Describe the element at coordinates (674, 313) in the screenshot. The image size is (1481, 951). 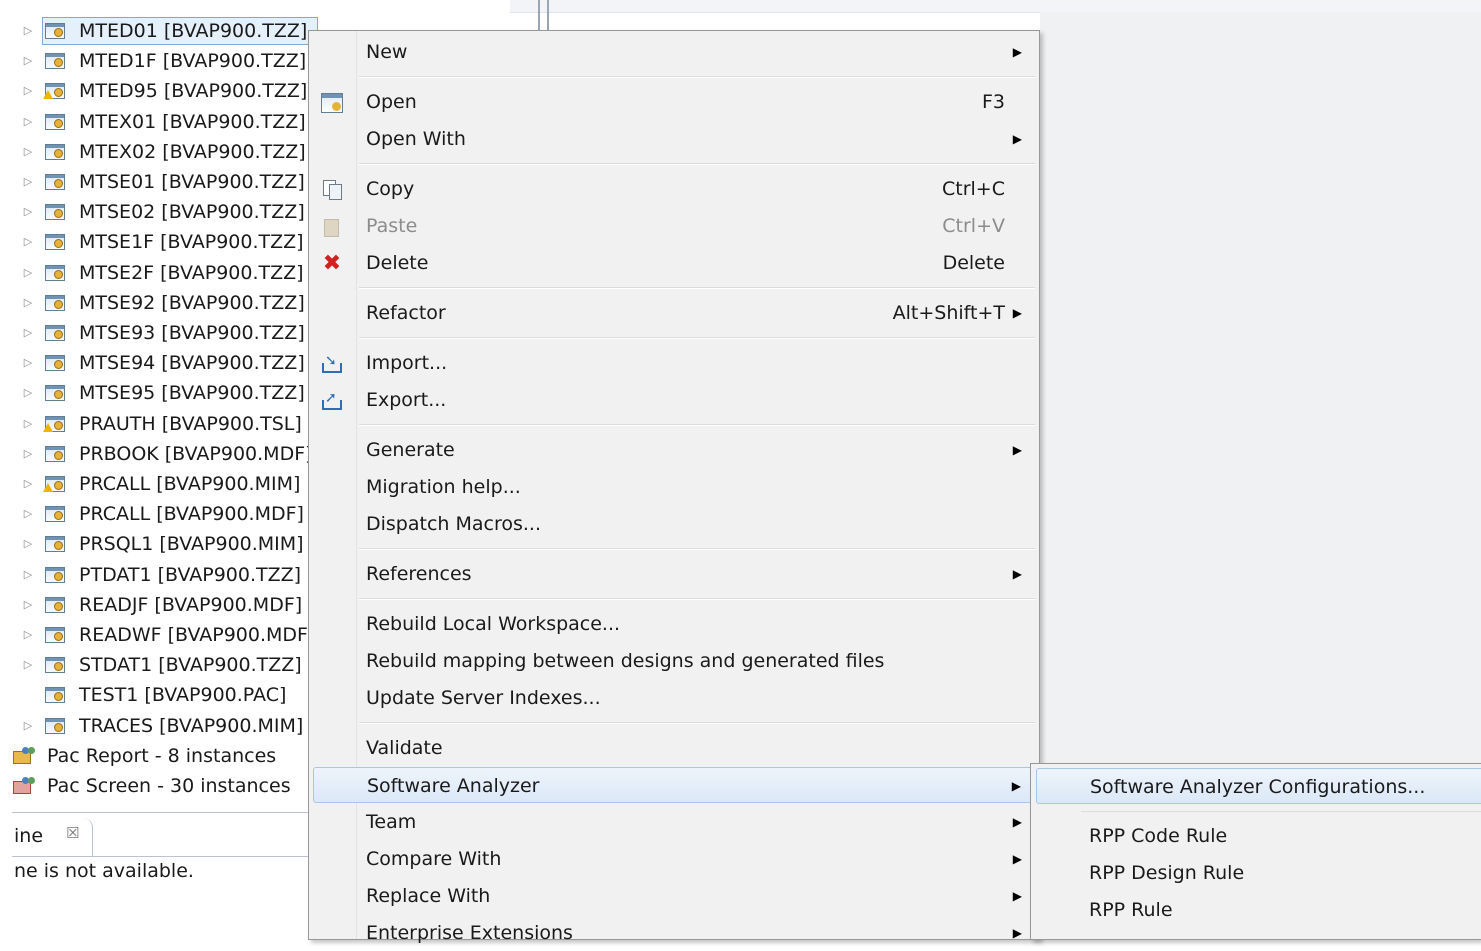
I see `menu-item-refactor: Refactor Alt+Shift+T ▶` at that location.